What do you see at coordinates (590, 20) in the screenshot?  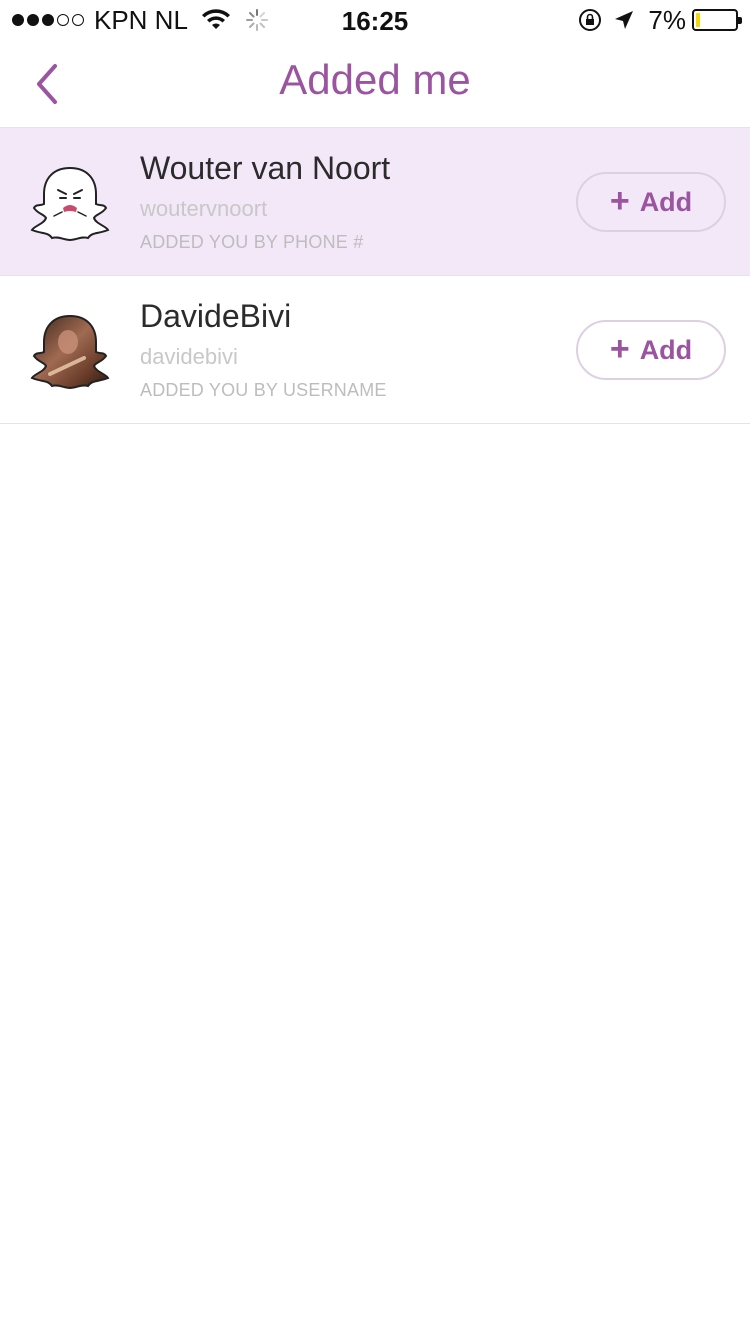 I see `rotation-lock-icon` at bounding box center [590, 20].